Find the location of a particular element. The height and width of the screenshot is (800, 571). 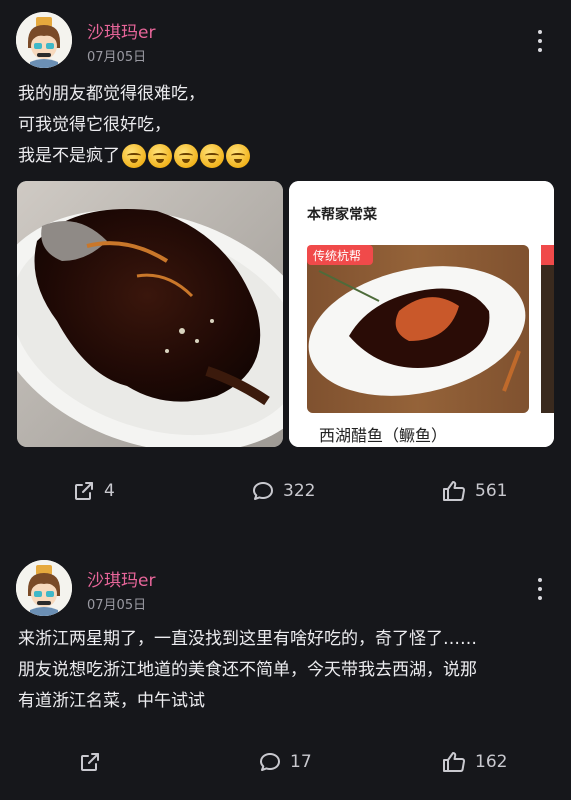

share-button: 4 is located at coordinates (93, 491).